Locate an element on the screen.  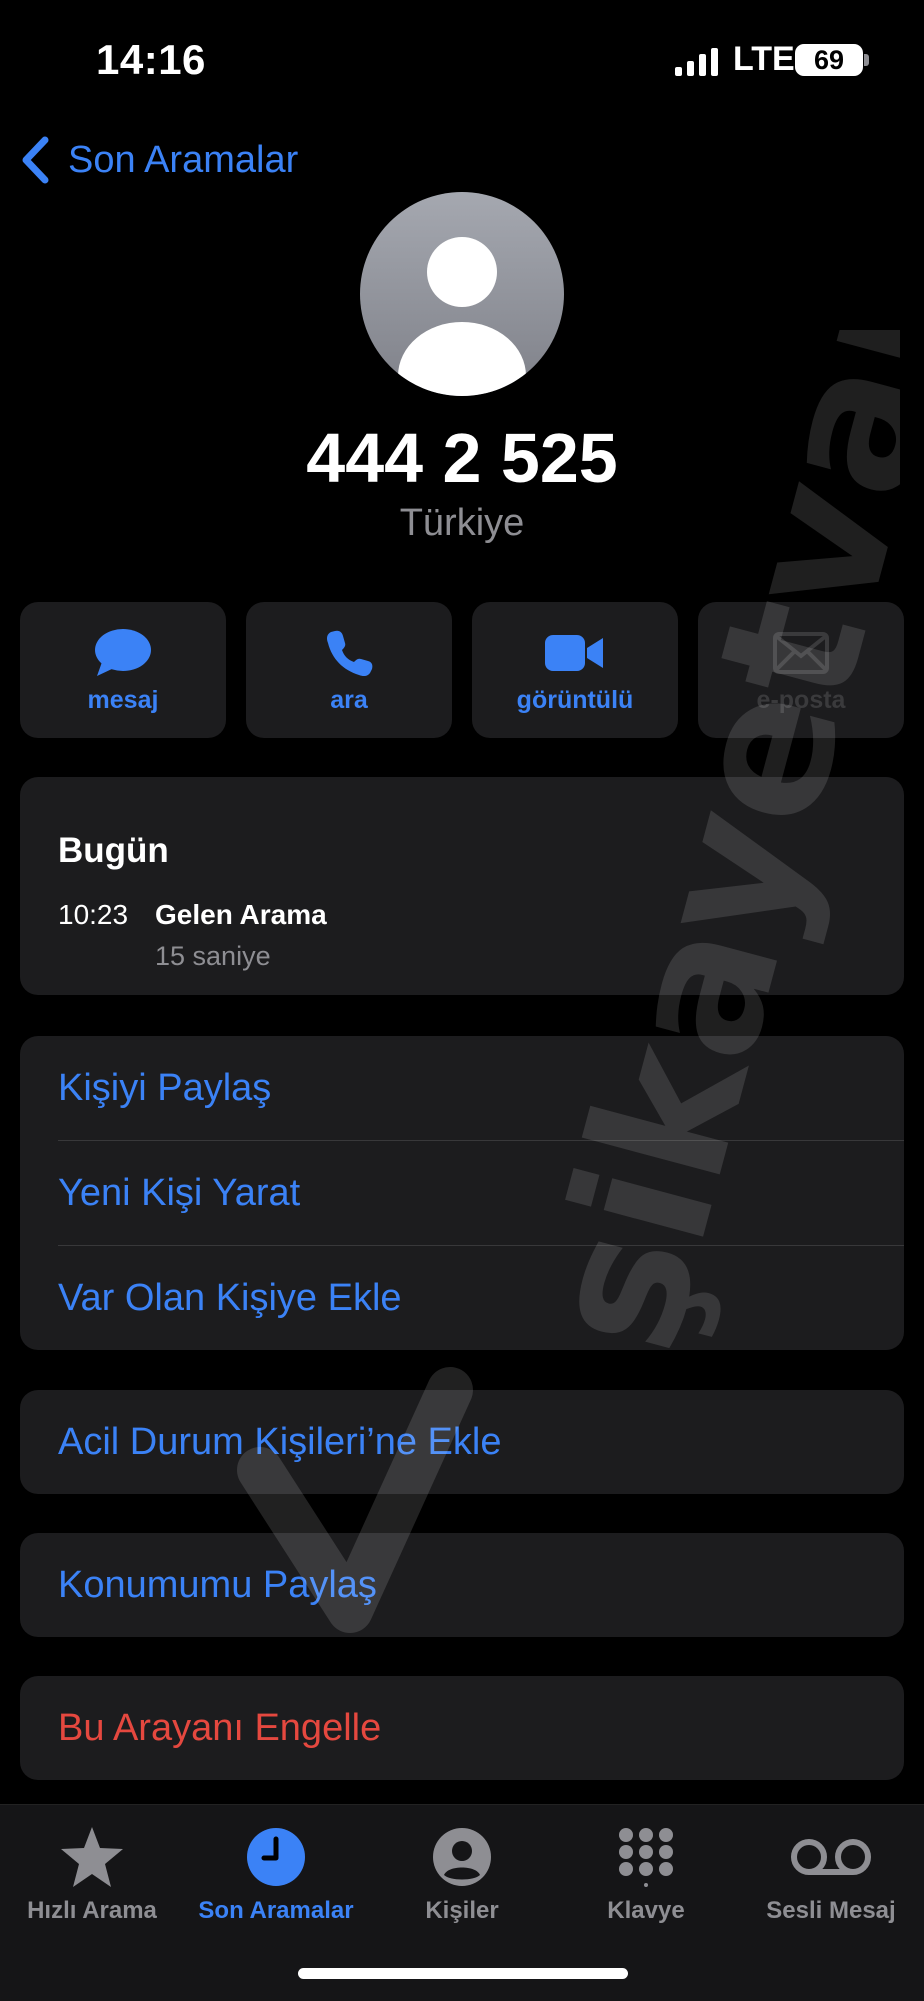
back-label: Son Aramalar is located at coordinates (183, 159).